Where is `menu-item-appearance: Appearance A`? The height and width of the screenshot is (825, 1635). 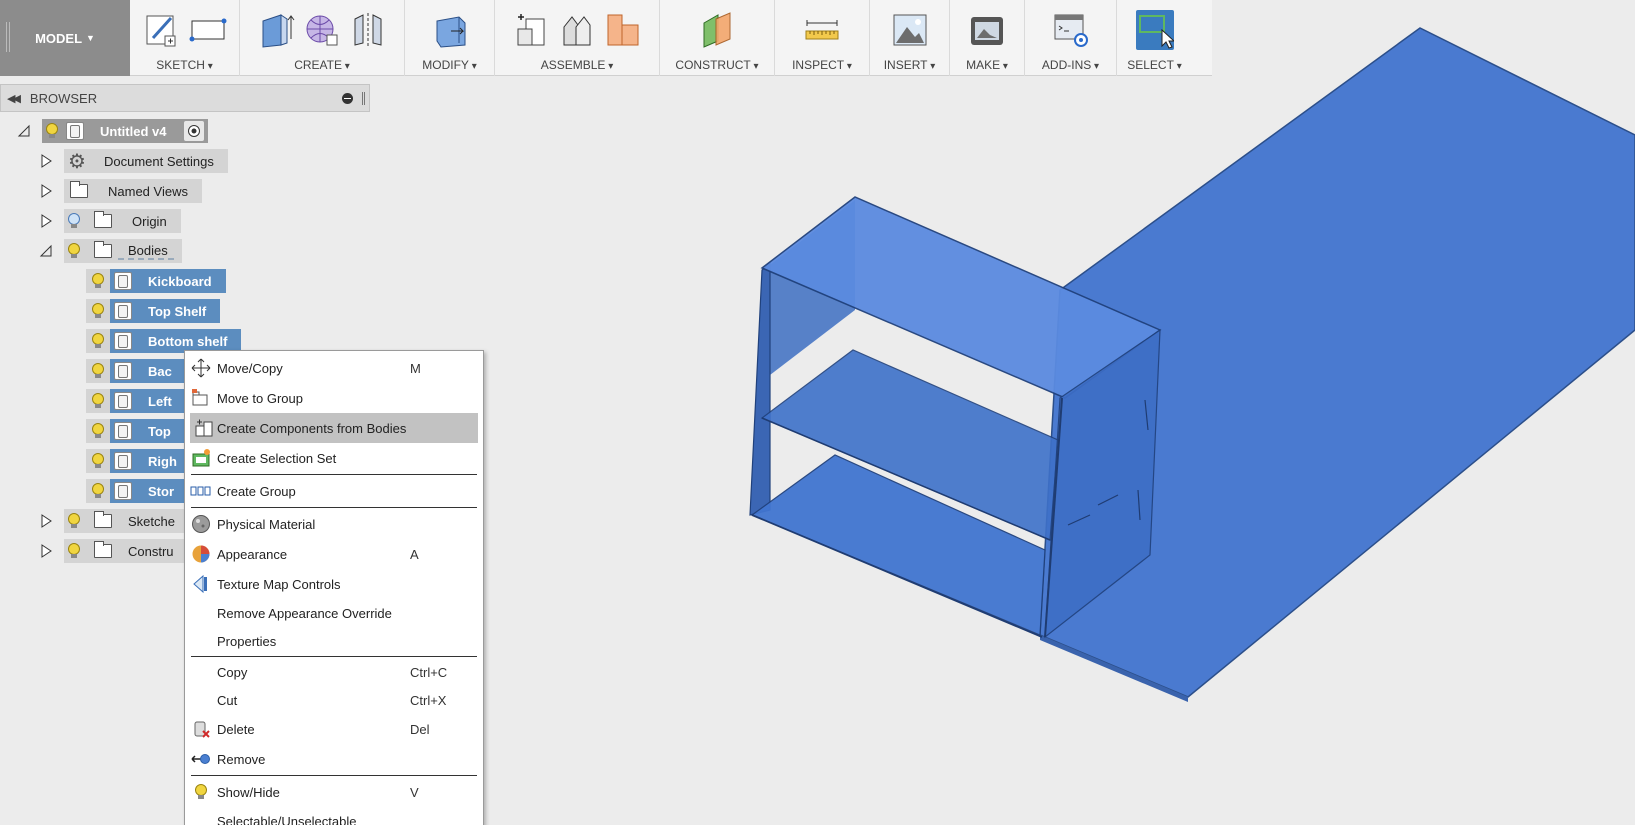 menu-item-appearance: Appearance A is located at coordinates (334, 554).